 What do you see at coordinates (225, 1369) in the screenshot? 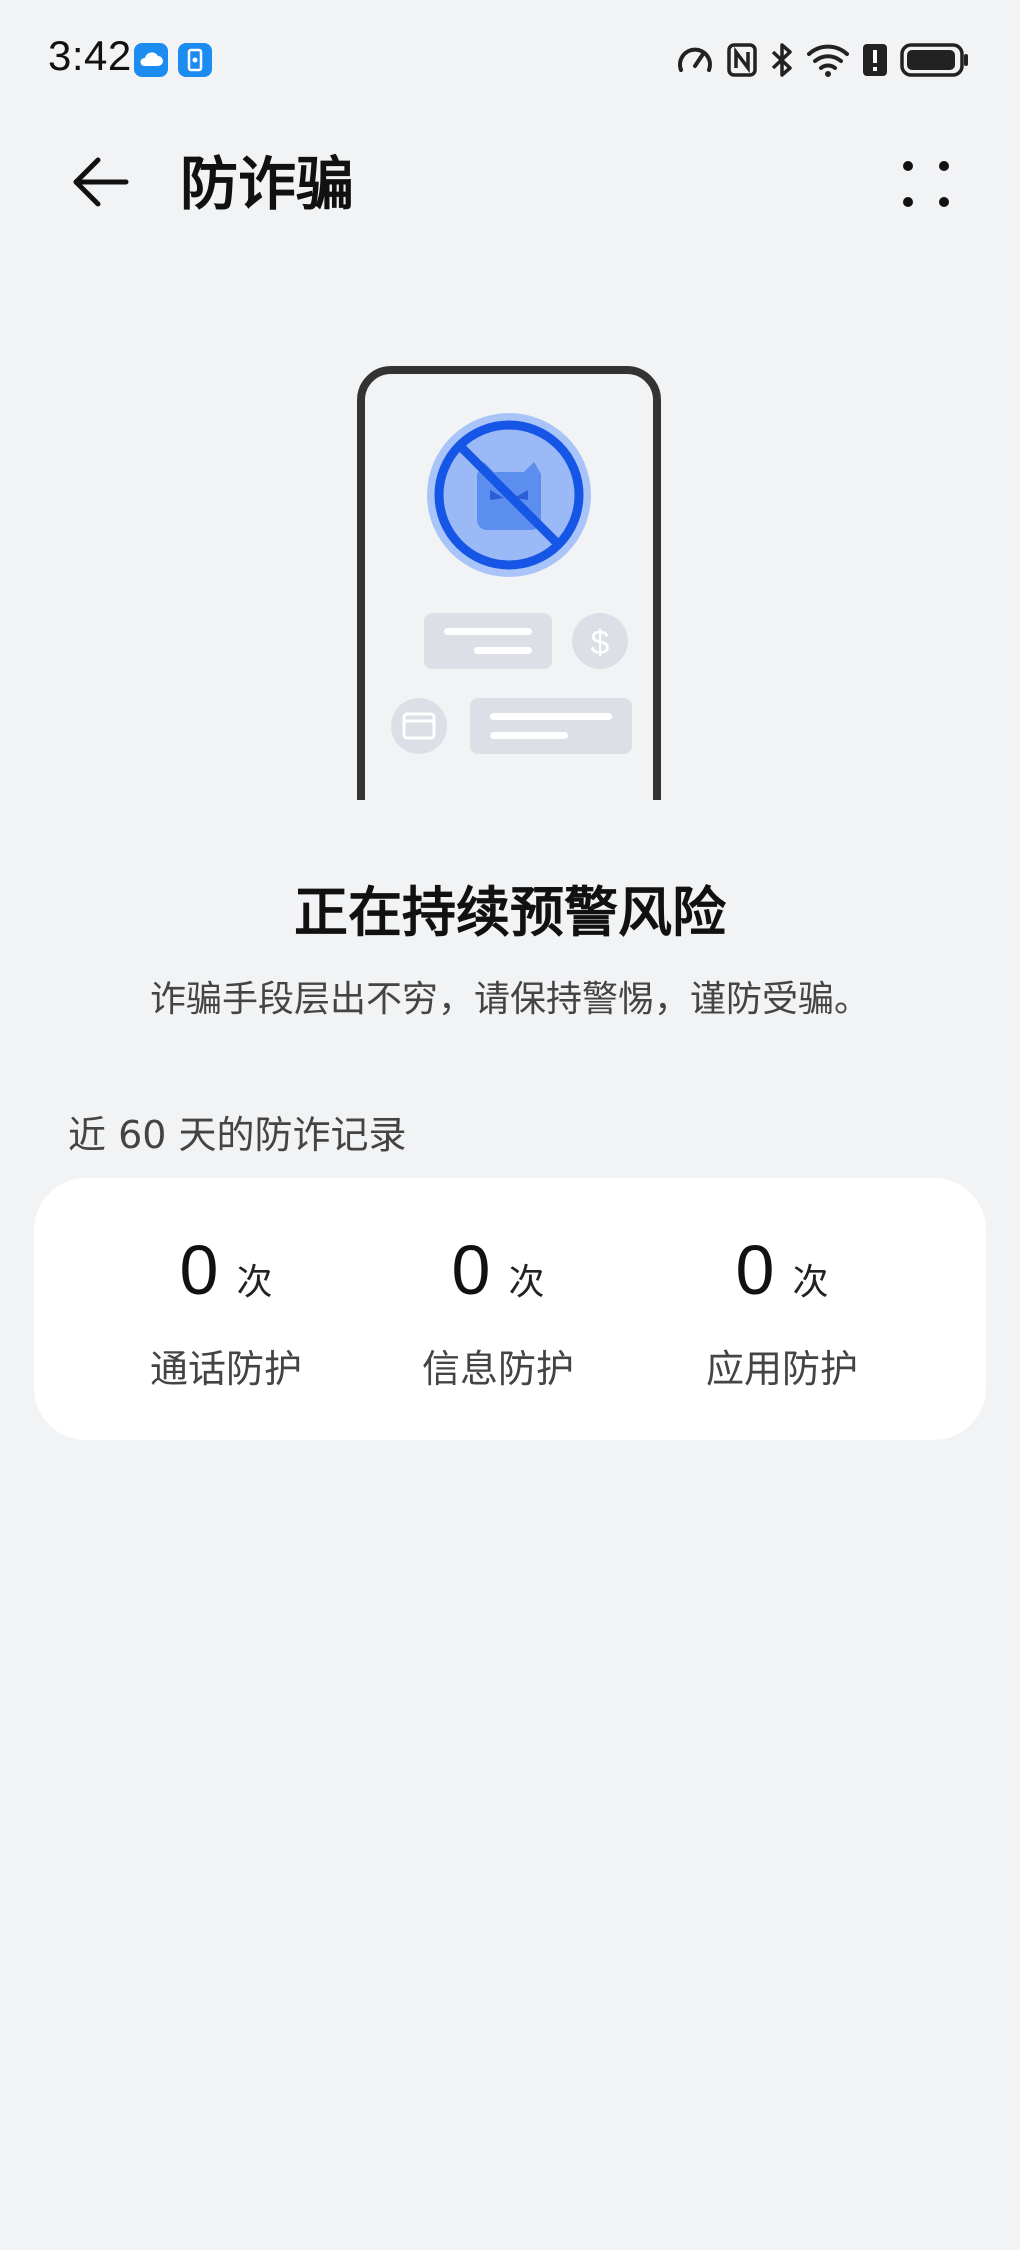
I see `stat-label: 通话防护` at bounding box center [225, 1369].